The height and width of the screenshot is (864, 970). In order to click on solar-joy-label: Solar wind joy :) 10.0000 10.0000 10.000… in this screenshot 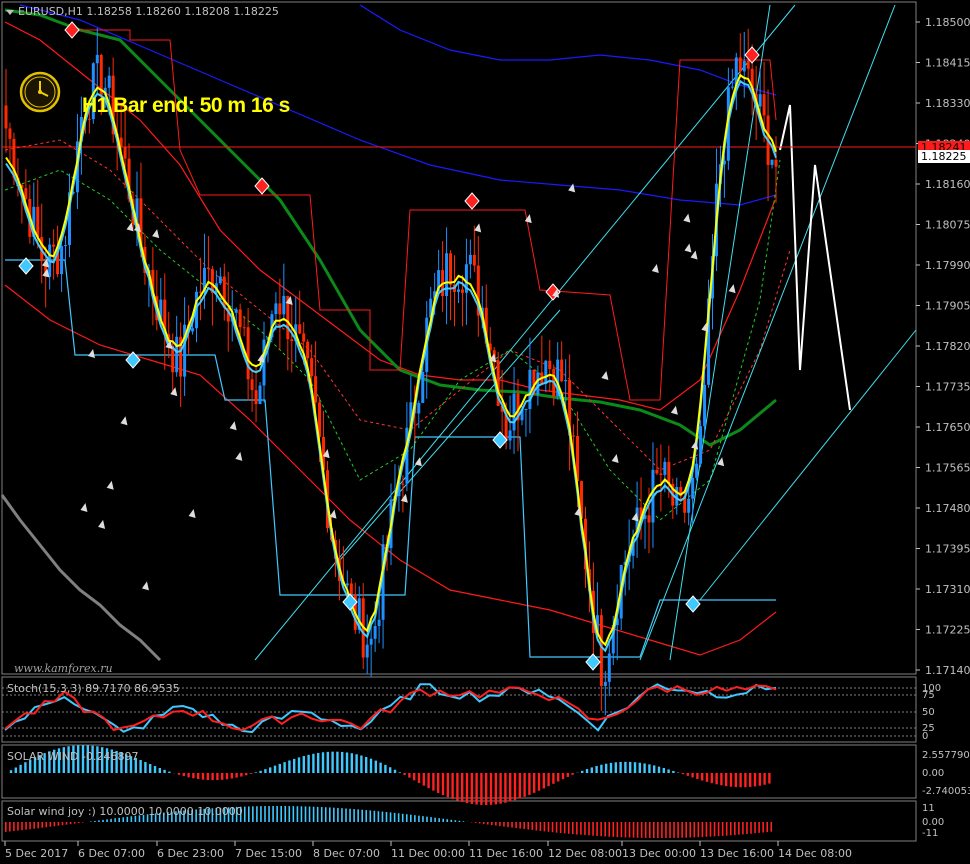, I will do `click(125, 811)`.